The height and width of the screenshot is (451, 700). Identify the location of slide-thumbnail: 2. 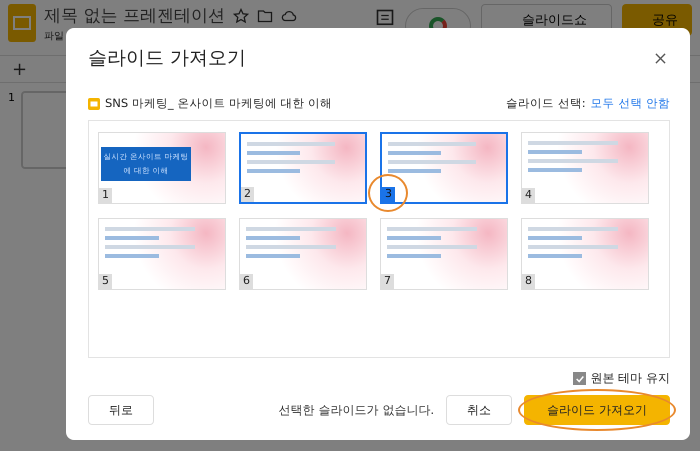
(303, 168).